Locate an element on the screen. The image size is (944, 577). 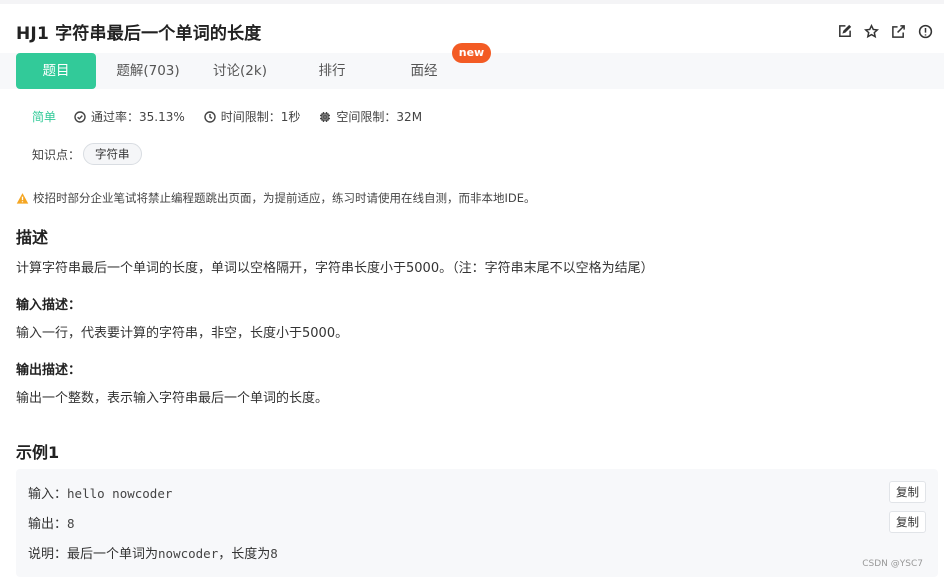
csdn-watermark: CSDN @YSC7 is located at coordinates (892, 564).